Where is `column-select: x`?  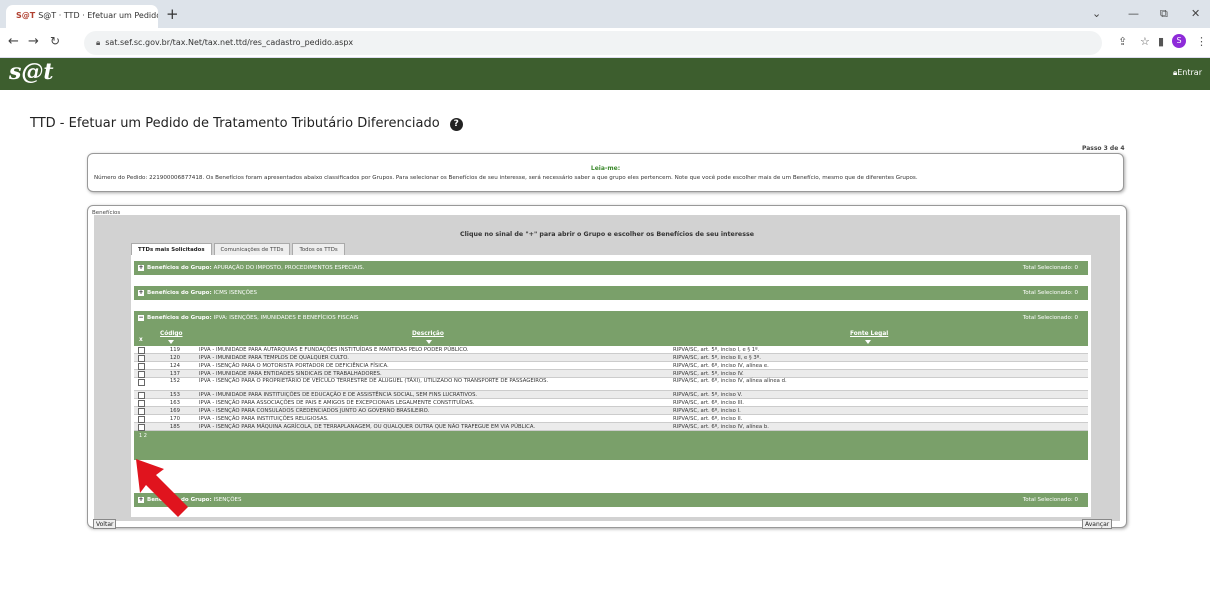 column-select: x is located at coordinates (141, 340).